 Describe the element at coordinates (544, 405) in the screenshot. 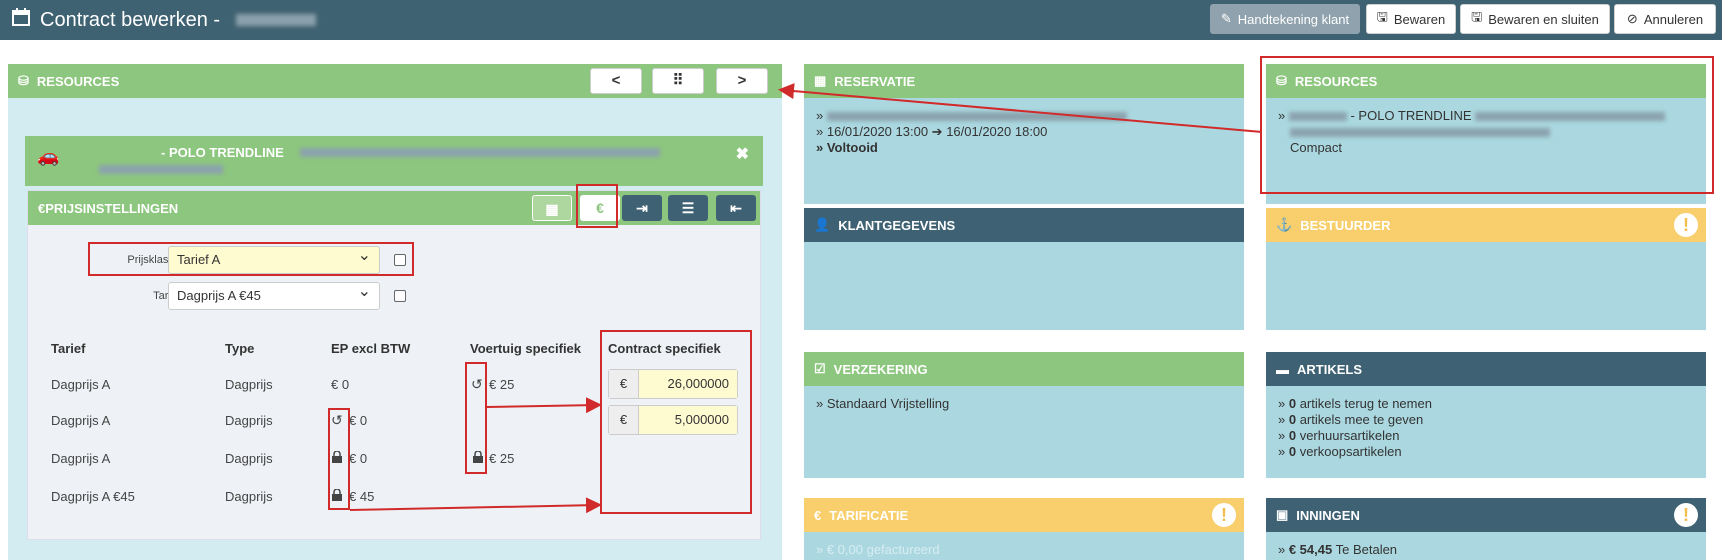

I see `arrow-voertuig-to-contract` at that location.